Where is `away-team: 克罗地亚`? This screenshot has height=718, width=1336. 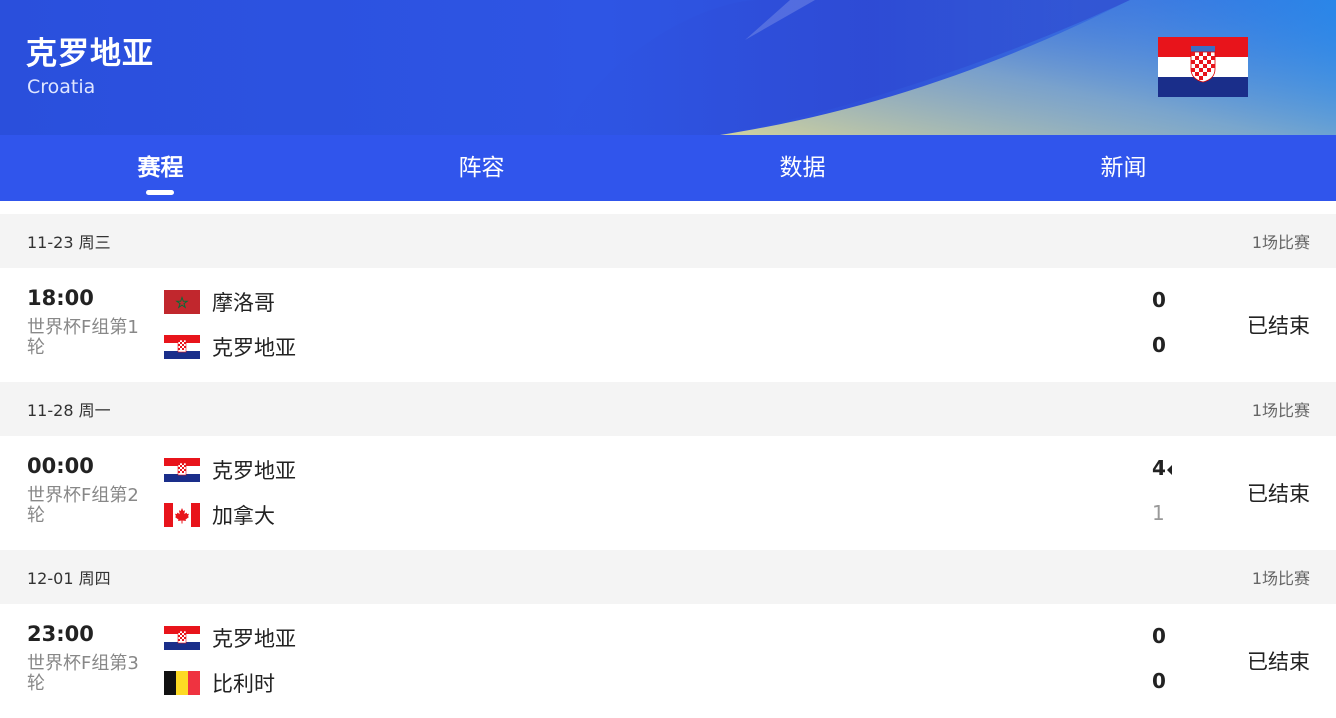
away-team: 克罗地亚 is located at coordinates (230, 347).